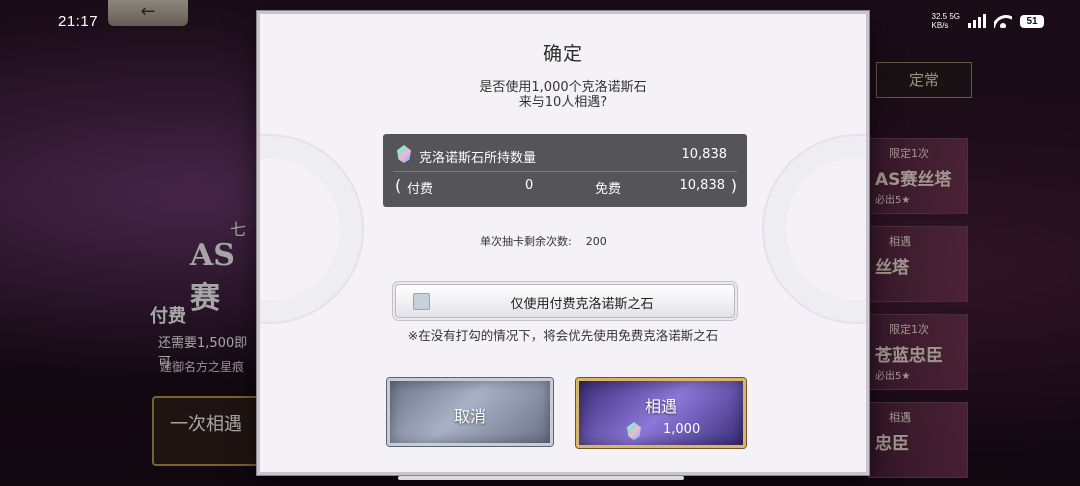 The height and width of the screenshot is (486, 1080). I want to click on free-label: 免费, so click(608, 189).